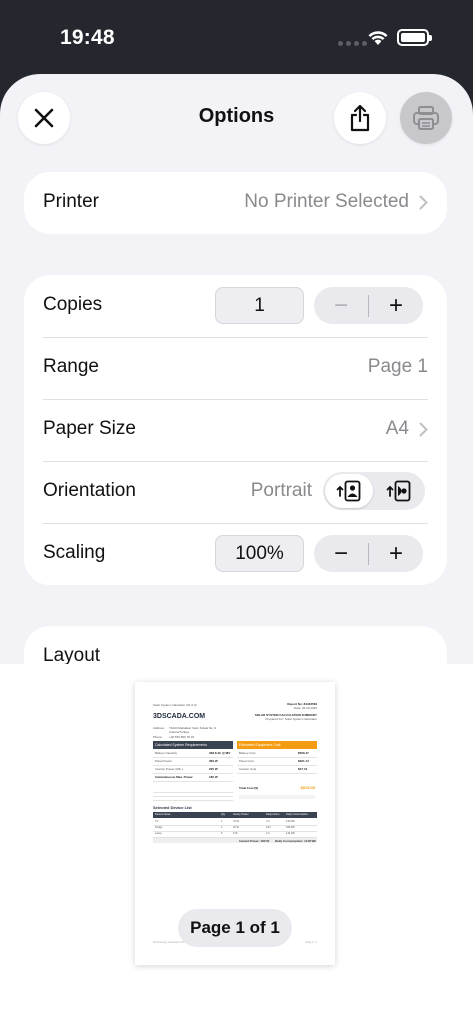 The height and width of the screenshot is (1024, 473). What do you see at coordinates (277, 745) in the screenshot?
I see `doc-cost-header: Estimated Equipment Cost` at bounding box center [277, 745].